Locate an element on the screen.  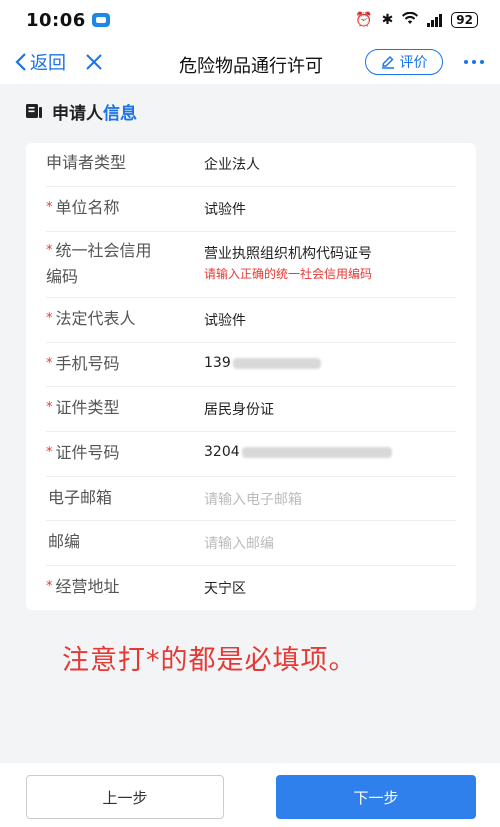
section-title: 申请人 is located at coordinates (77, 113).